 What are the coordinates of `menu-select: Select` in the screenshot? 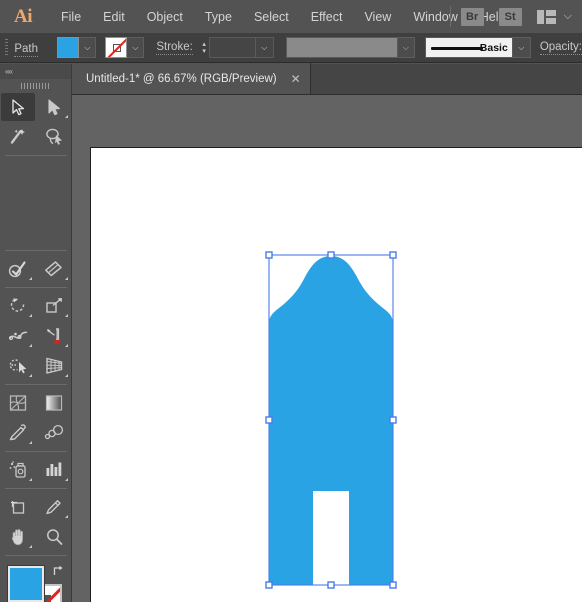 It's located at (271, 17).